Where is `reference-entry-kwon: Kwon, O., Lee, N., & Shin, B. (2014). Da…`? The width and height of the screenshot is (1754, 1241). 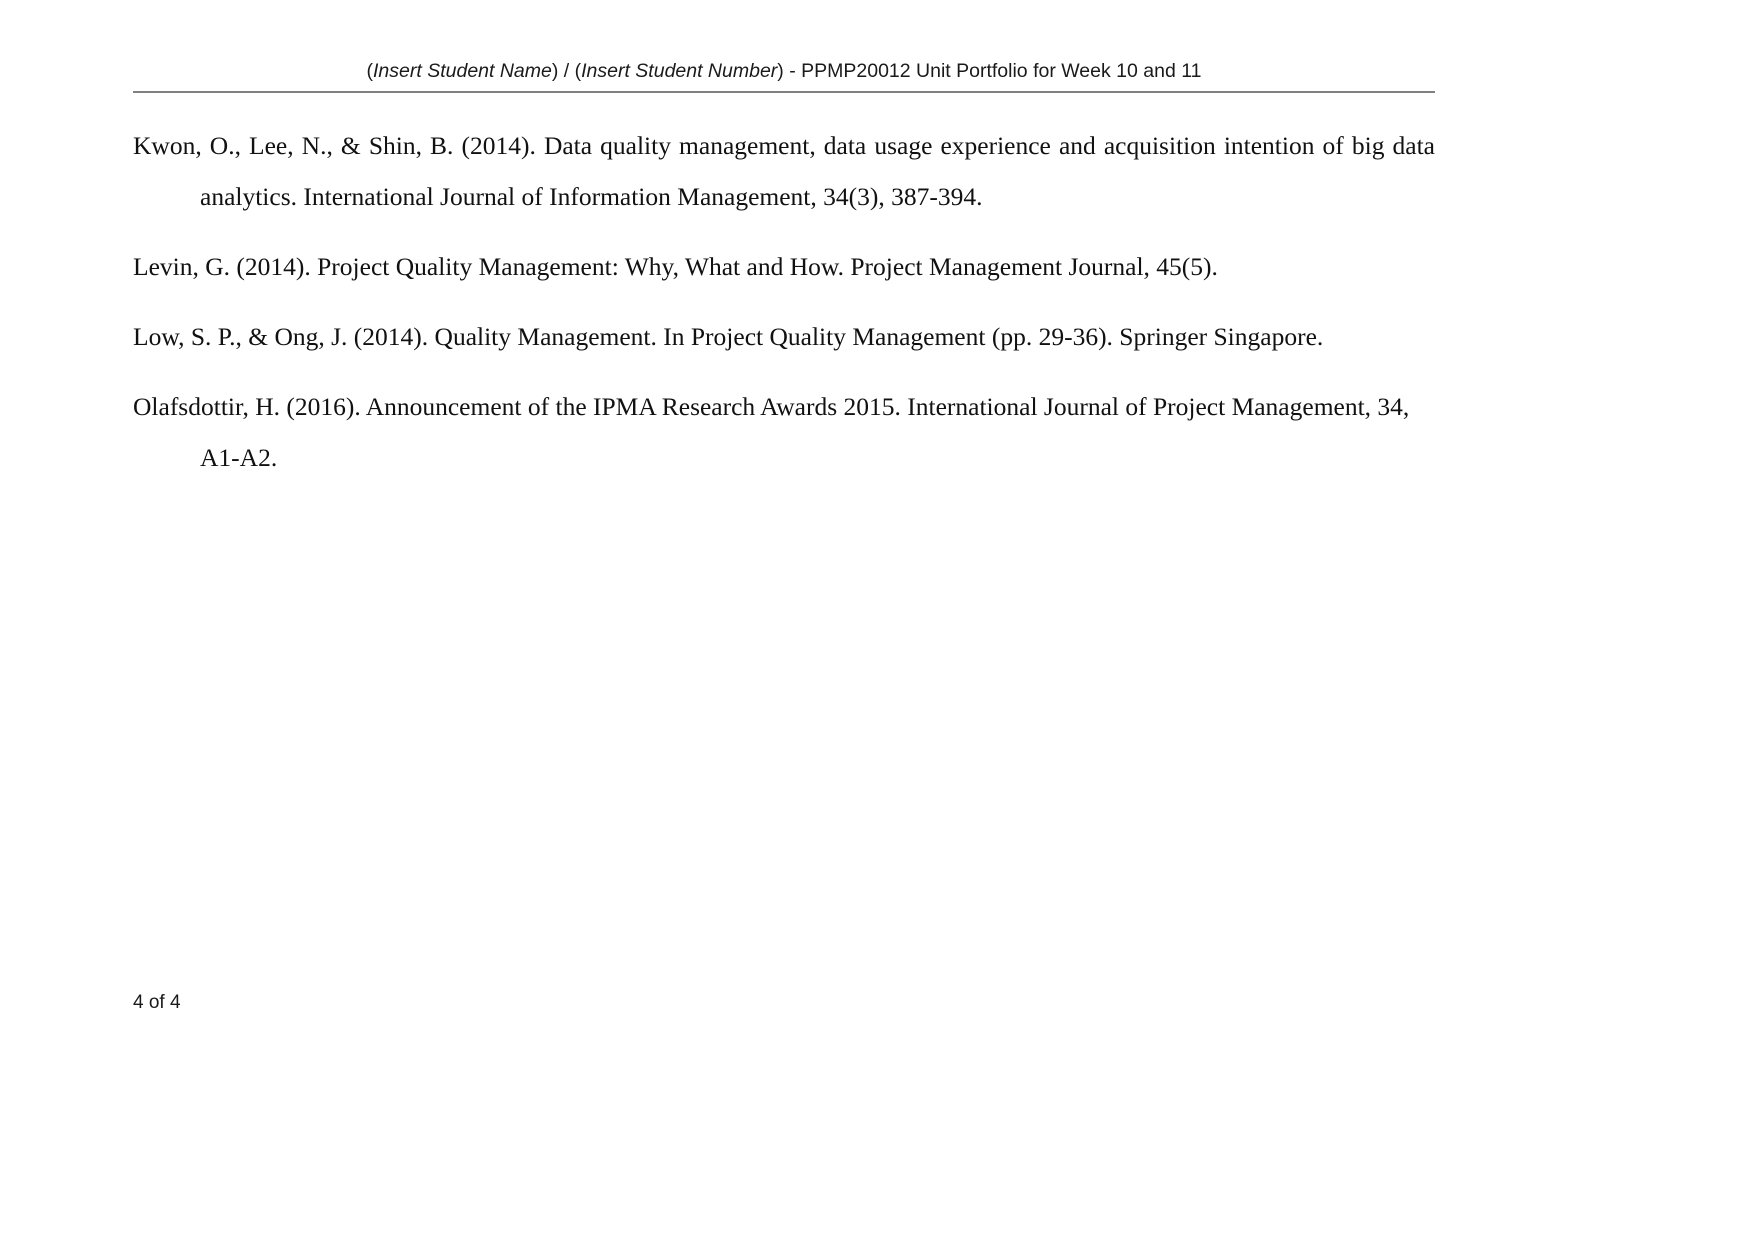
reference-entry-kwon: Kwon, O., Lee, N., & Shin, B. (2014). Da… is located at coordinates (784, 171).